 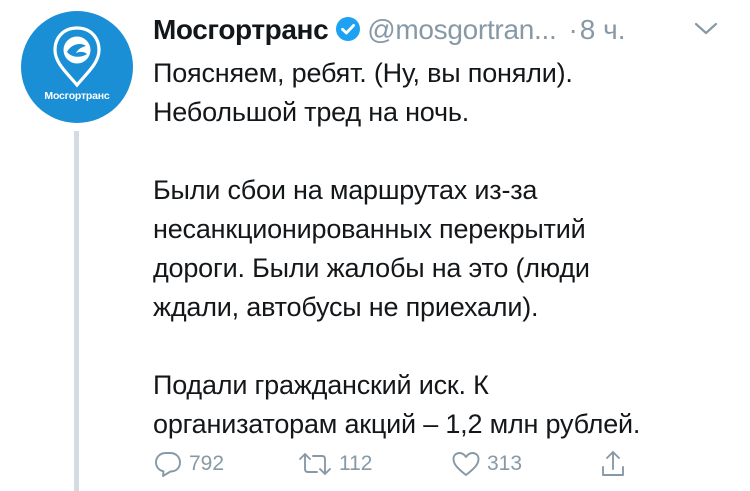 I want to click on reply-button: 792, so click(x=188, y=464).